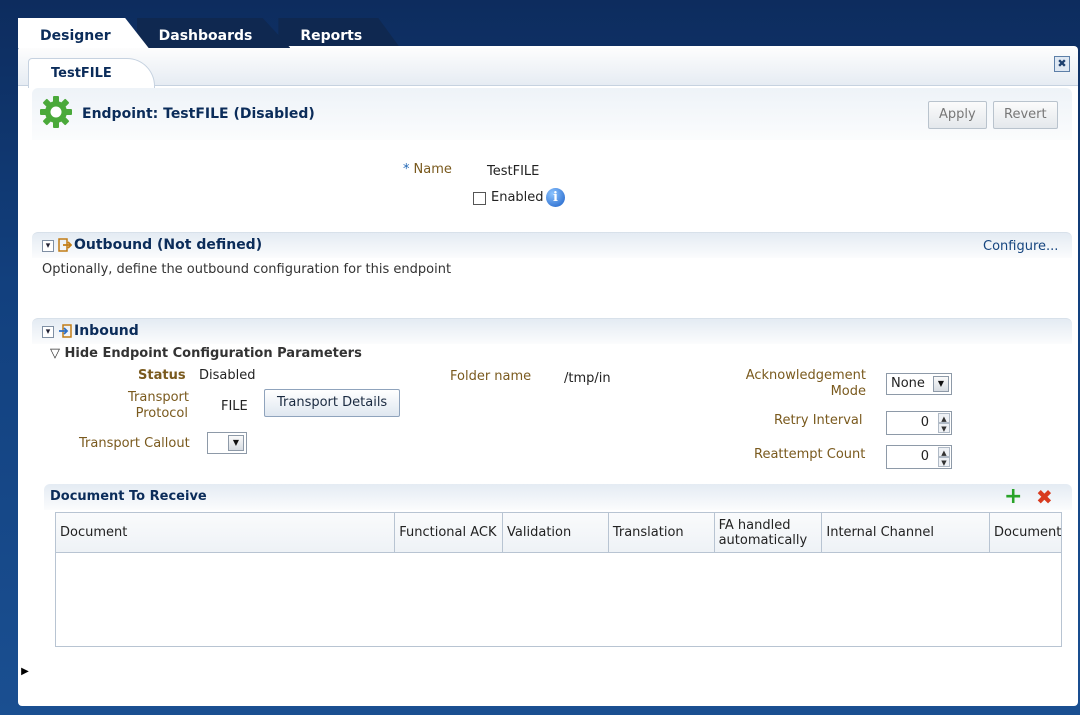  I want to click on endpoint-header: Endpoint: TestFILE (Disabled), so click(552, 114).